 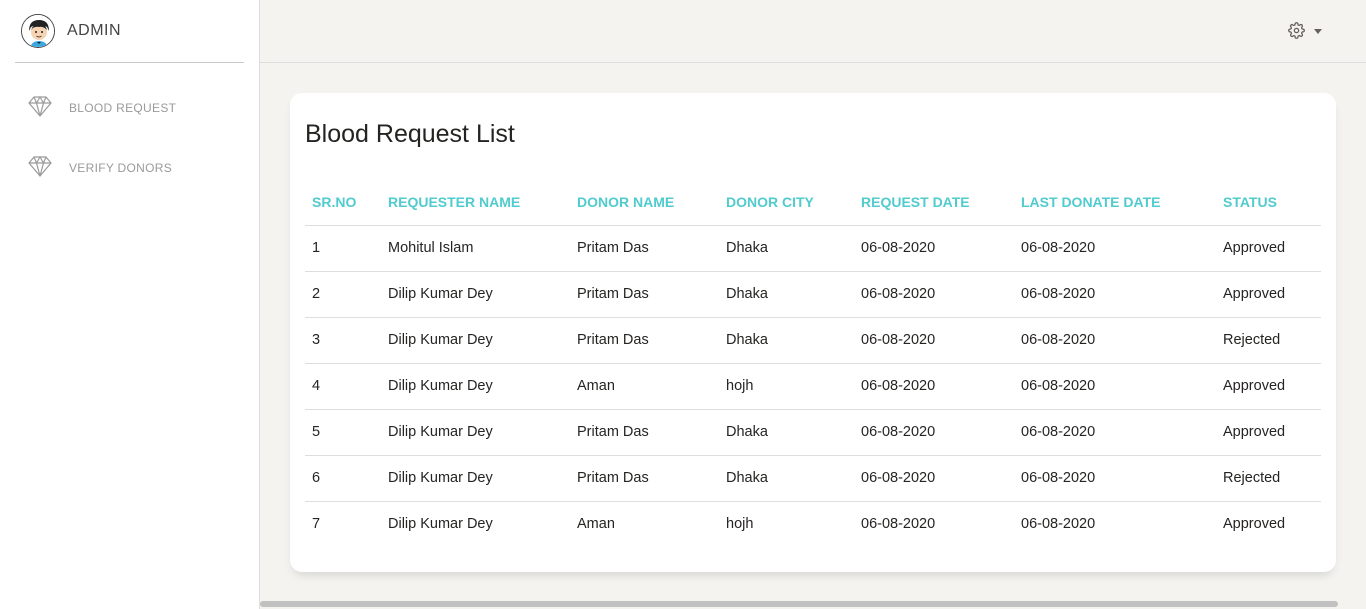 What do you see at coordinates (343, 340) in the screenshot?
I see `cell-sr-no: 3` at bounding box center [343, 340].